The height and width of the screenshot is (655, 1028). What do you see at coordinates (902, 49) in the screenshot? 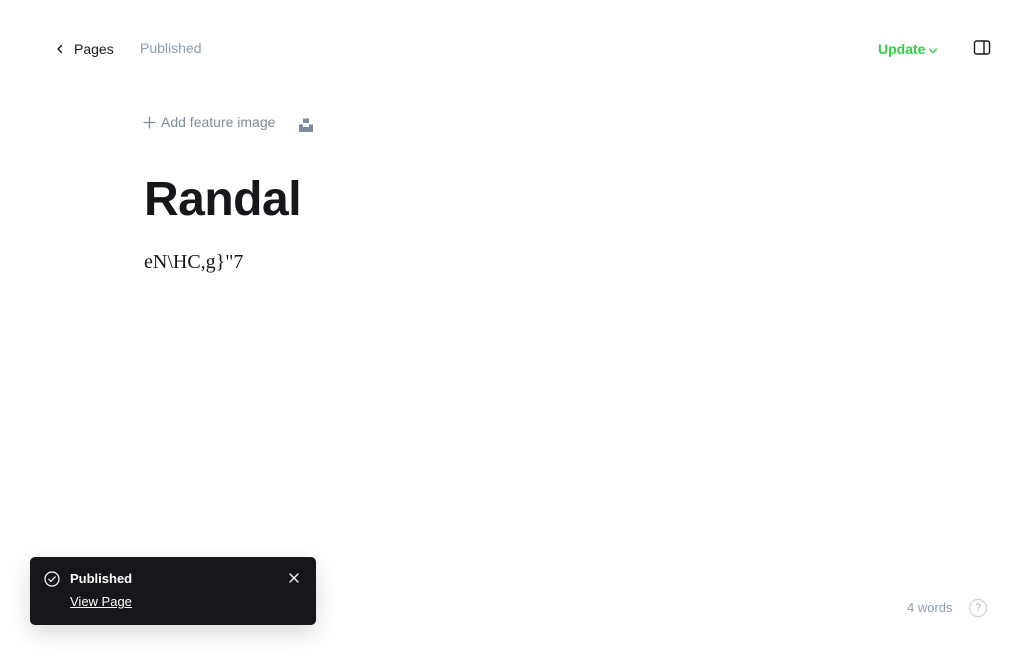
I see `update-button-label: Update` at bounding box center [902, 49].